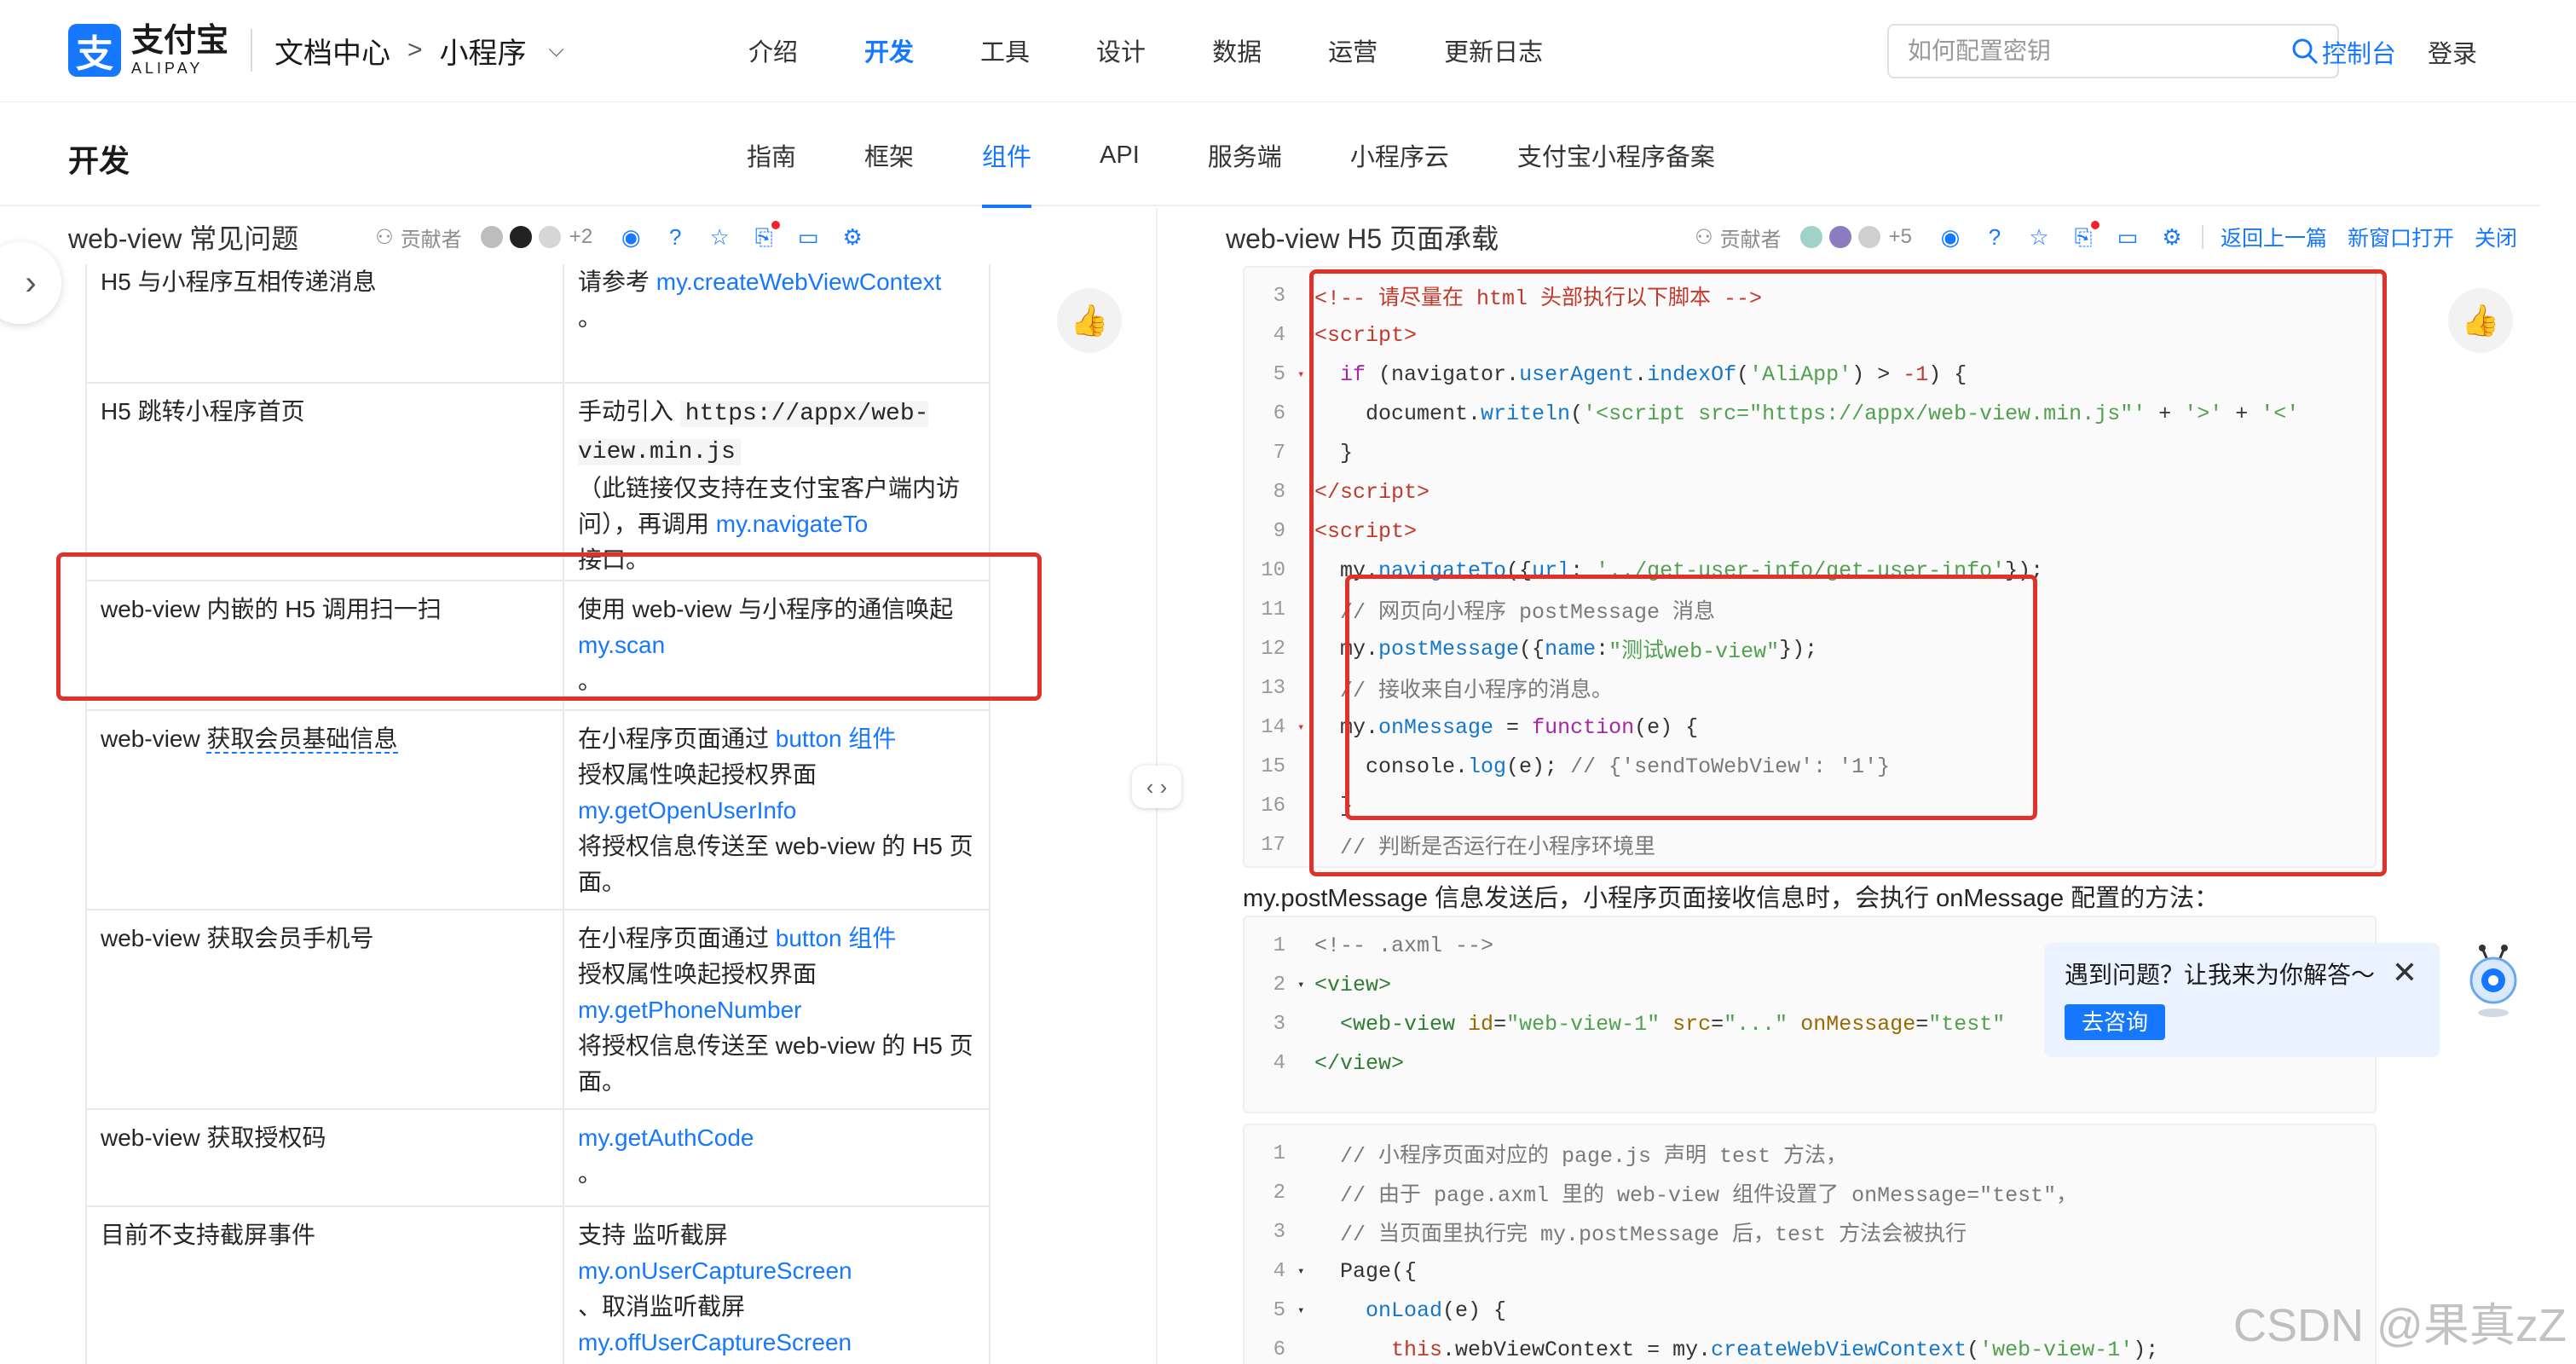 This screenshot has width=2576, height=1364. Describe the element at coordinates (30, 283) in the screenshot. I see `sidebar-toggle: ›` at that location.